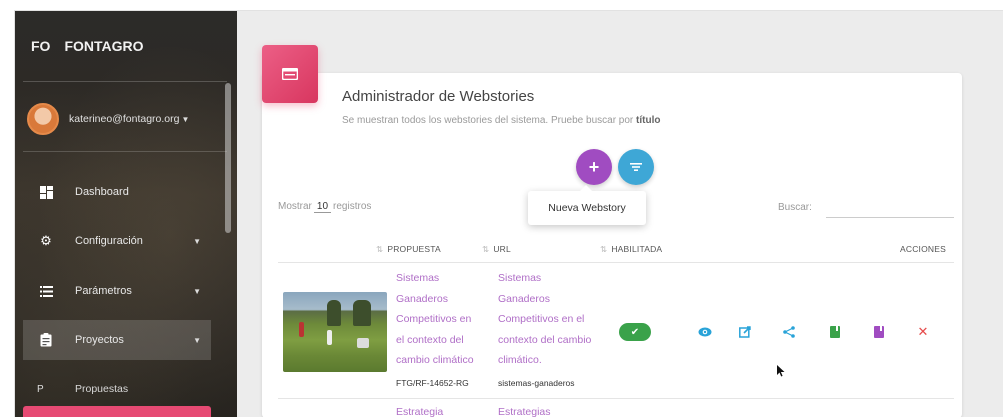  I want to click on filter-lines-icon, so click(636, 167).